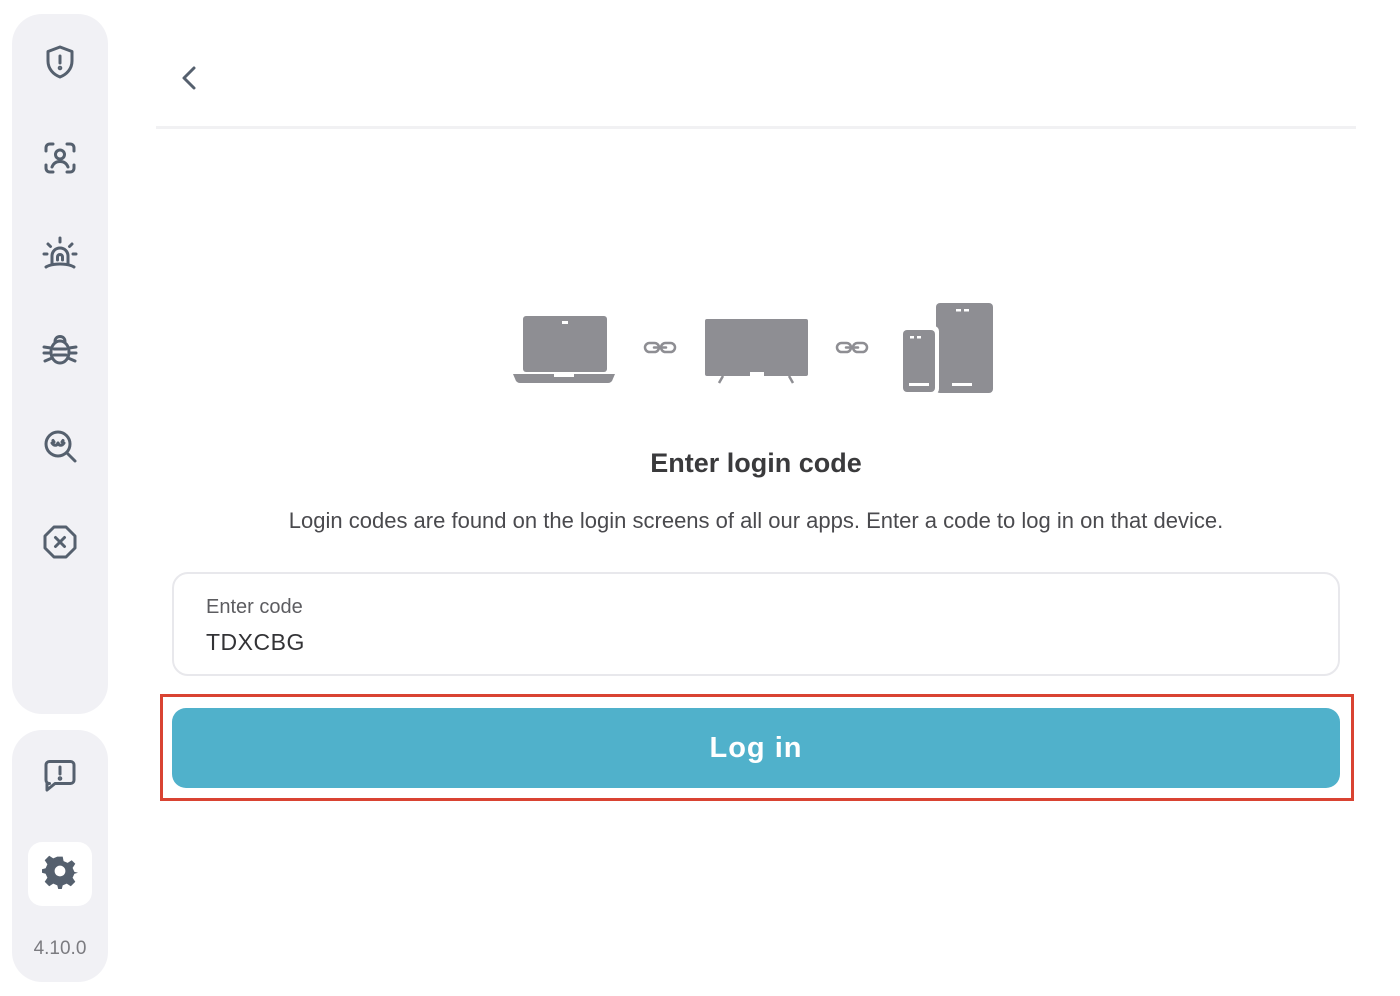 Image resolution: width=1400 pixels, height=996 pixels. I want to click on sidebar-item-tracker-scan, so click(60, 446).